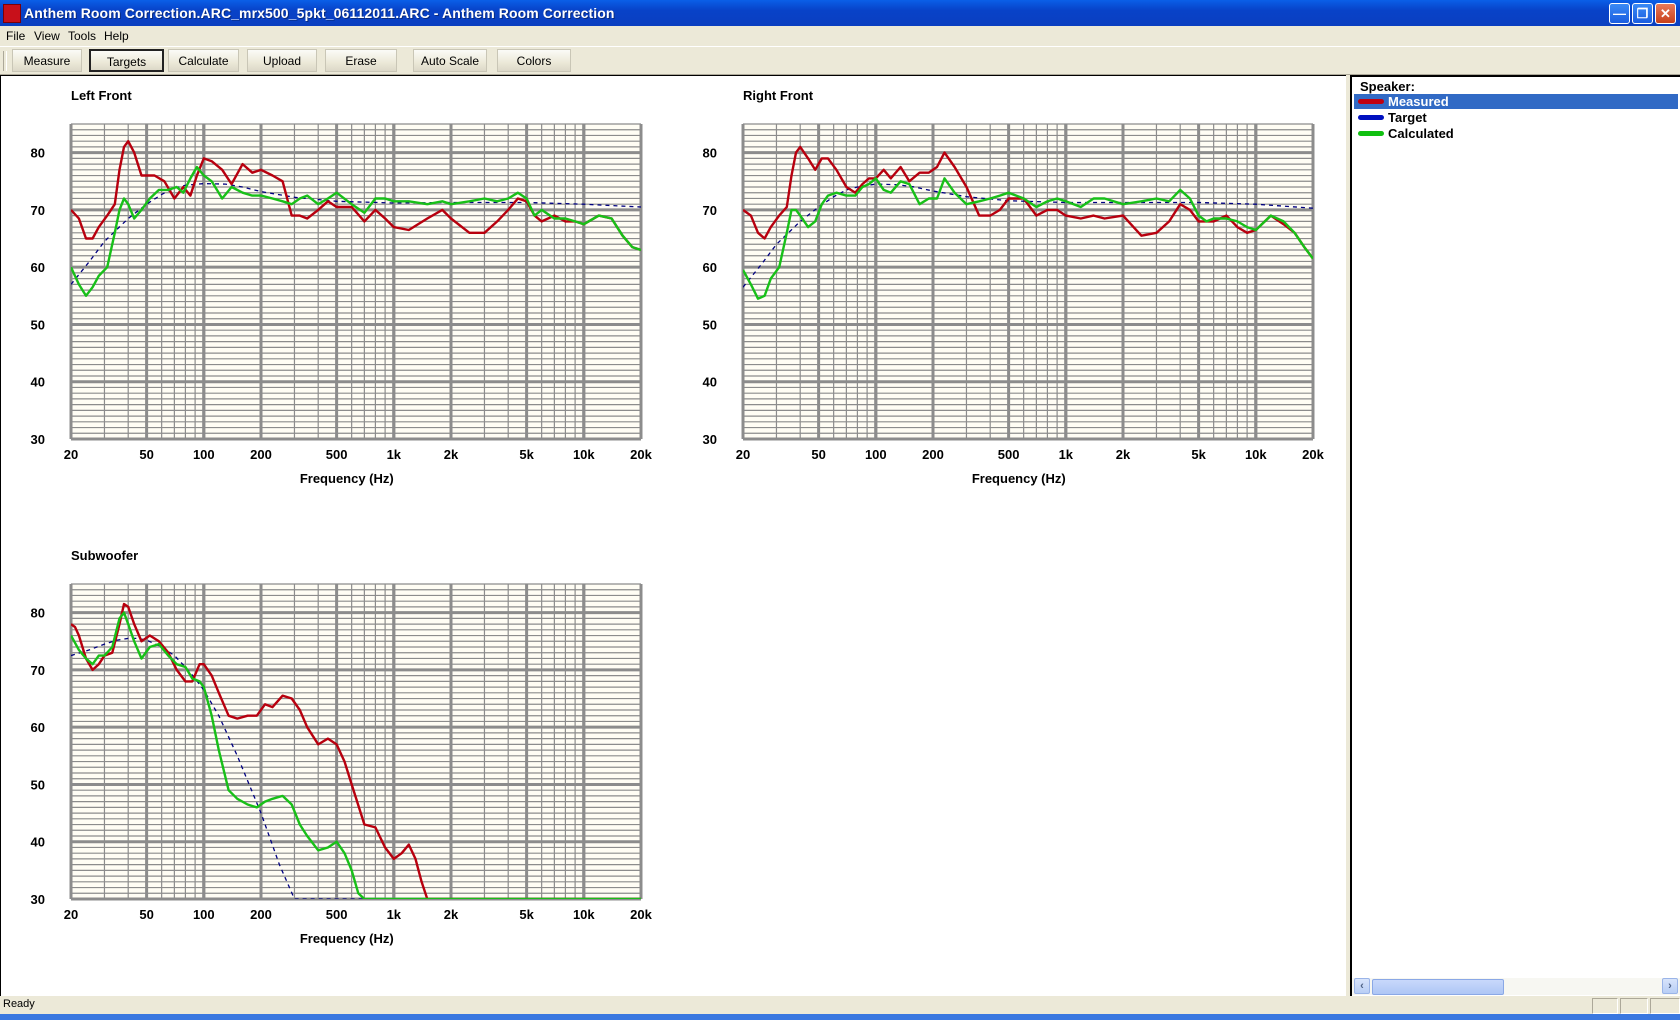  Describe the element at coordinates (101, 95) in the screenshot. I see `chart-title: Left Front` at that location.